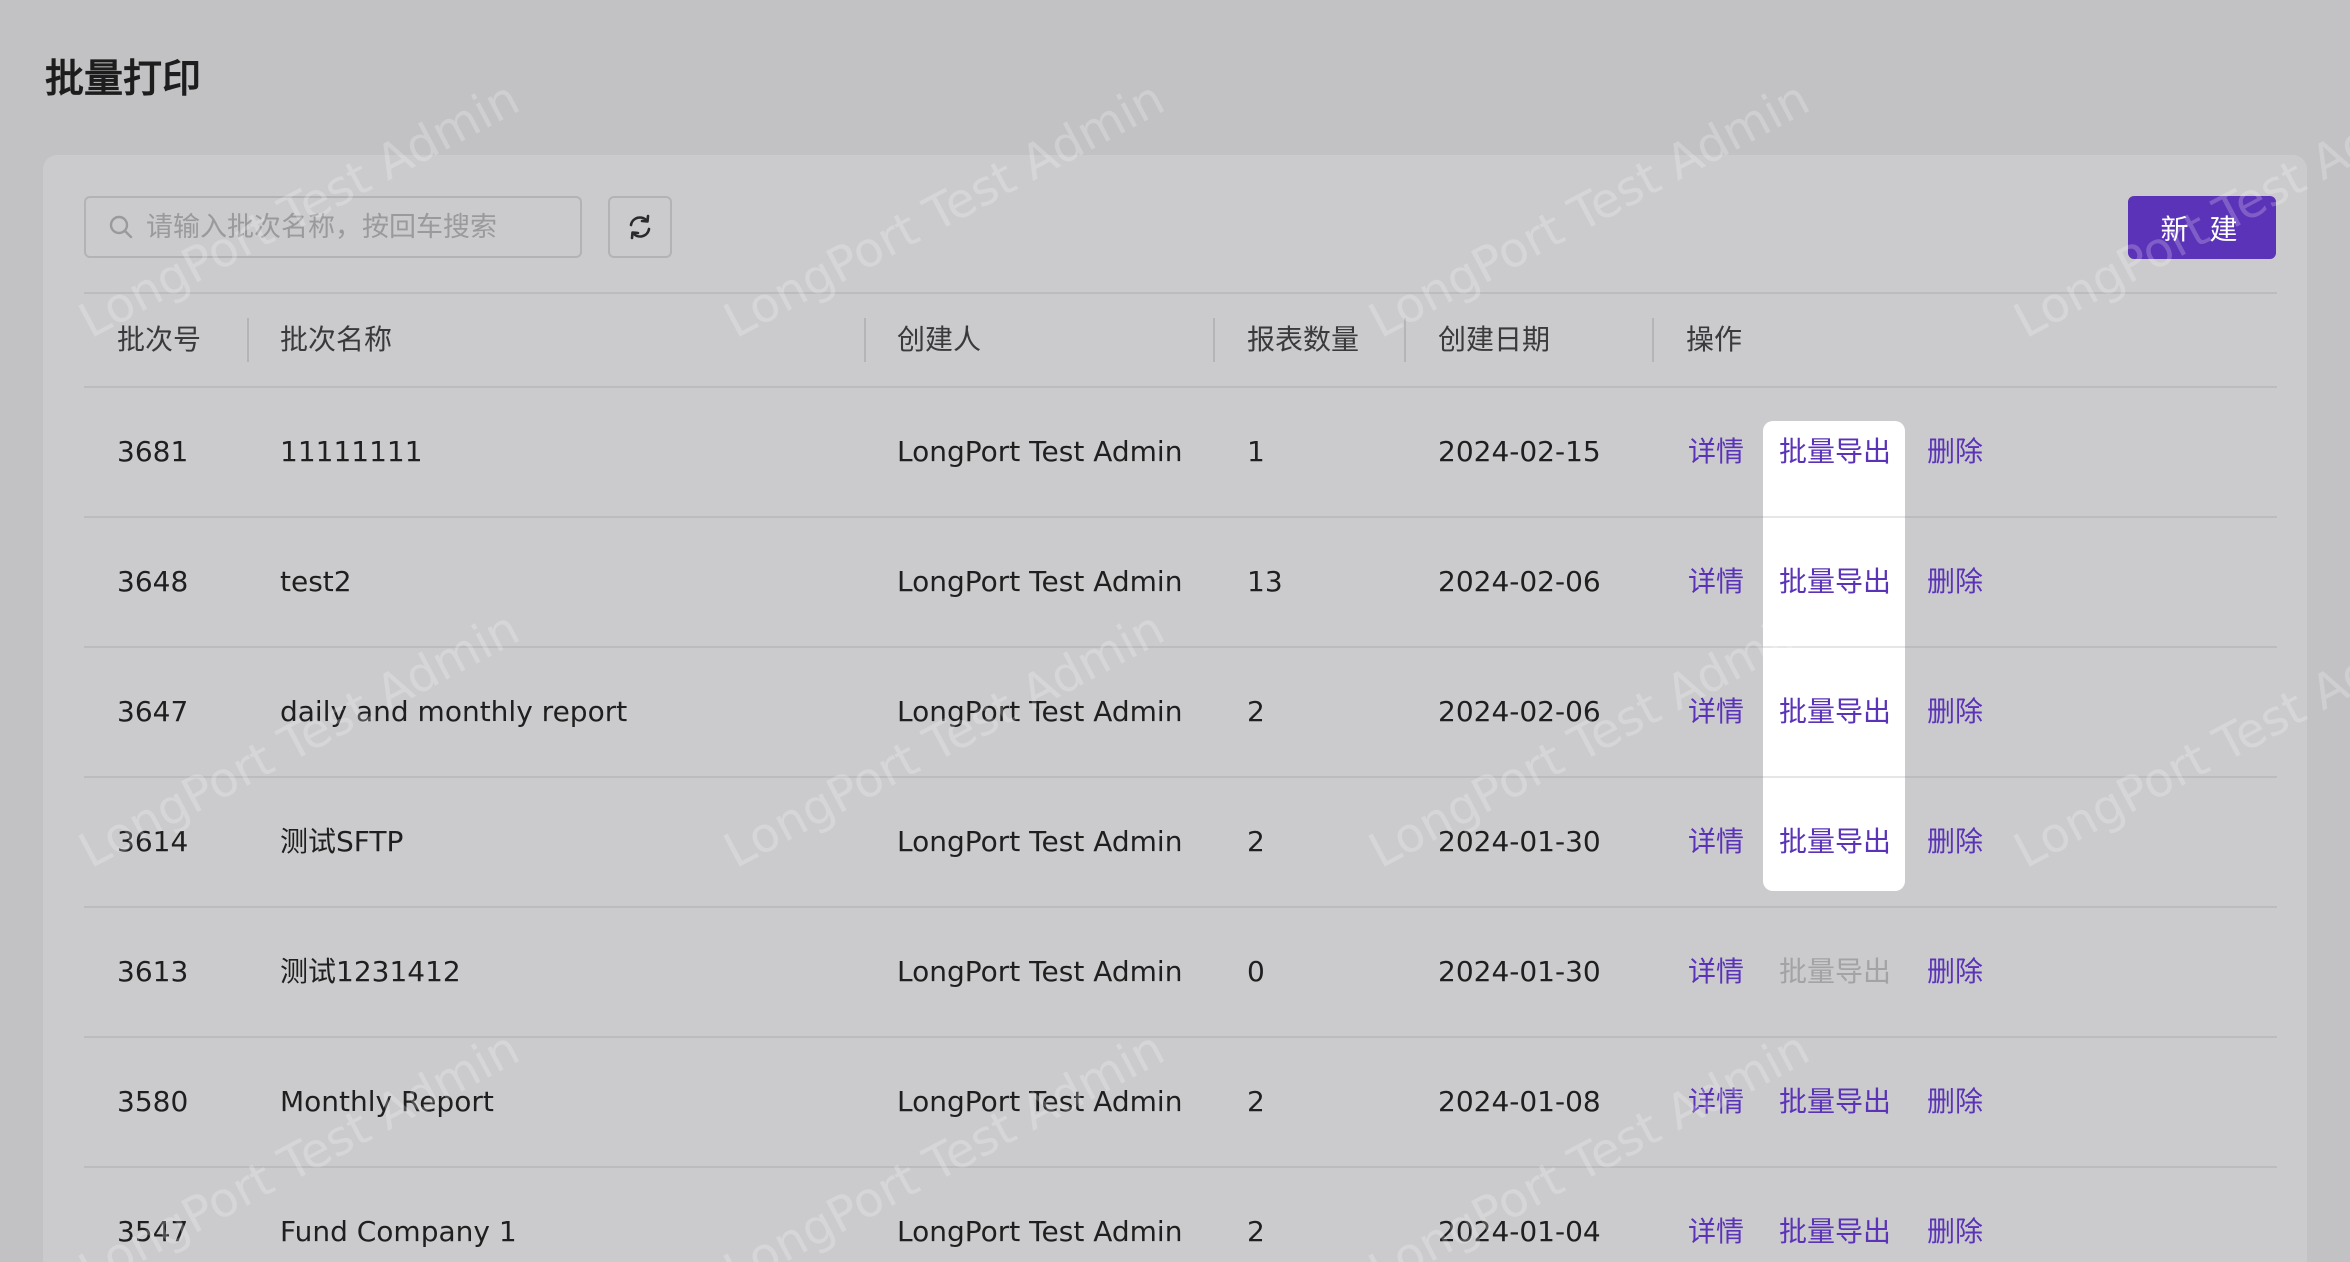 The height and width of the screenshot is (1262, 2350). Describe the element at coordinates (153, 711) in the screenshot. I see `cell-batch-id: 3647` at that location.